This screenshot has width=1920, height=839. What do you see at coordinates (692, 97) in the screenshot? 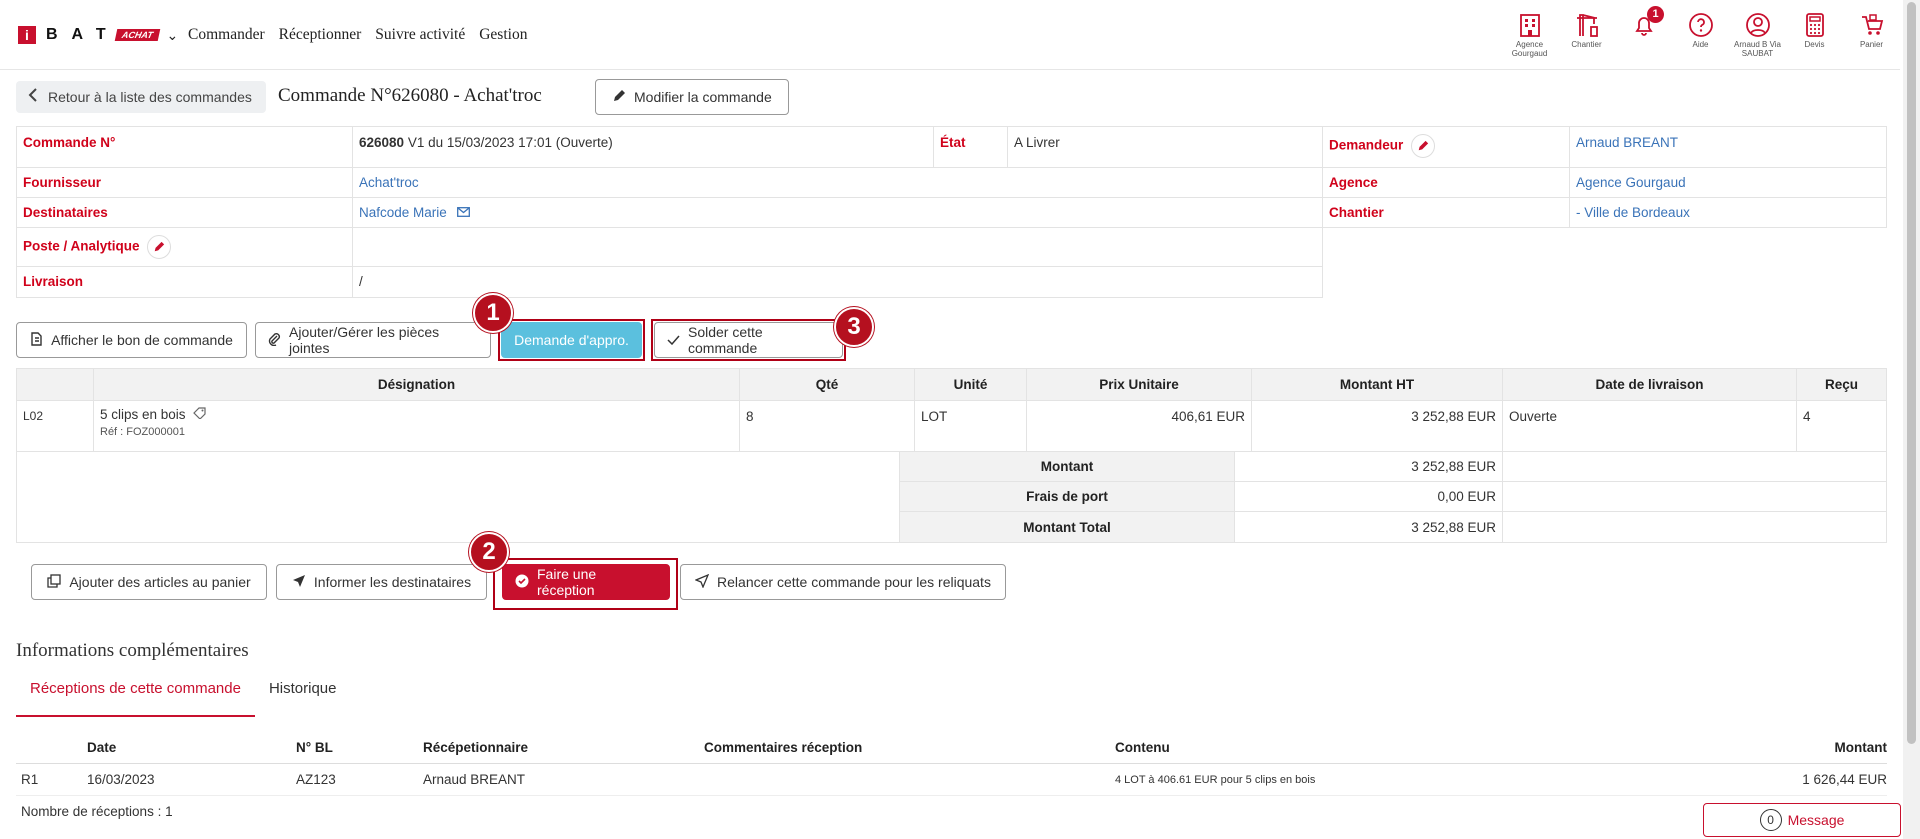
I see `edit-order-button: Modifier la commande` at bounding box center [692, 97].